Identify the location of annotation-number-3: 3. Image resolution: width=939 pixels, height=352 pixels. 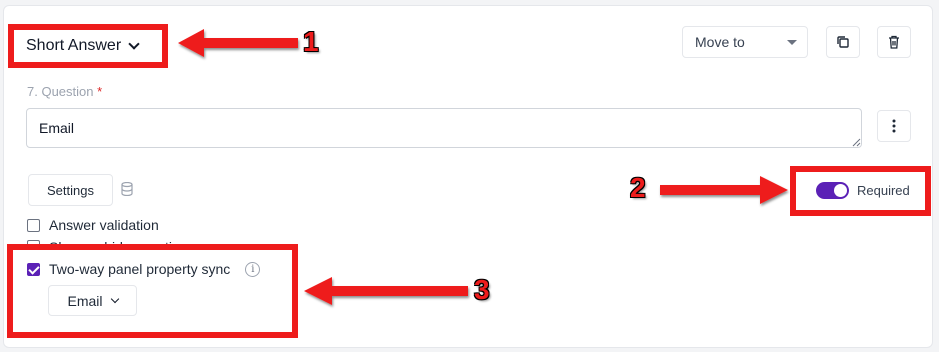
(482, 289).